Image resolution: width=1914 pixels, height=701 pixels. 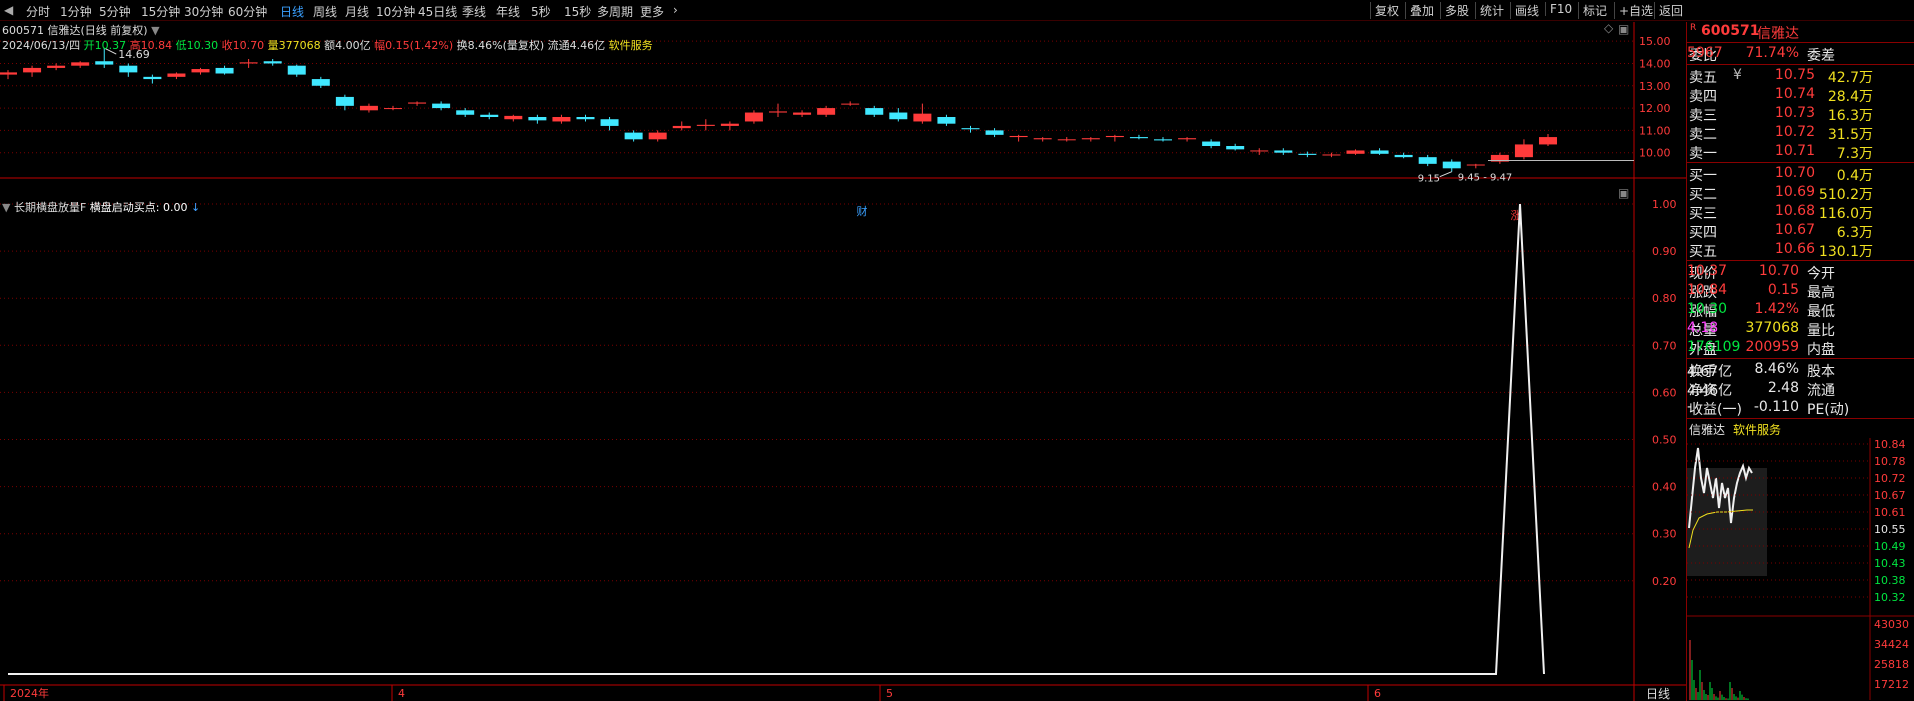 What do you see at coordinates (675, 10) in the screenshot?
I see `more-chevron-icon: ›` at bounding box center [675, 10].